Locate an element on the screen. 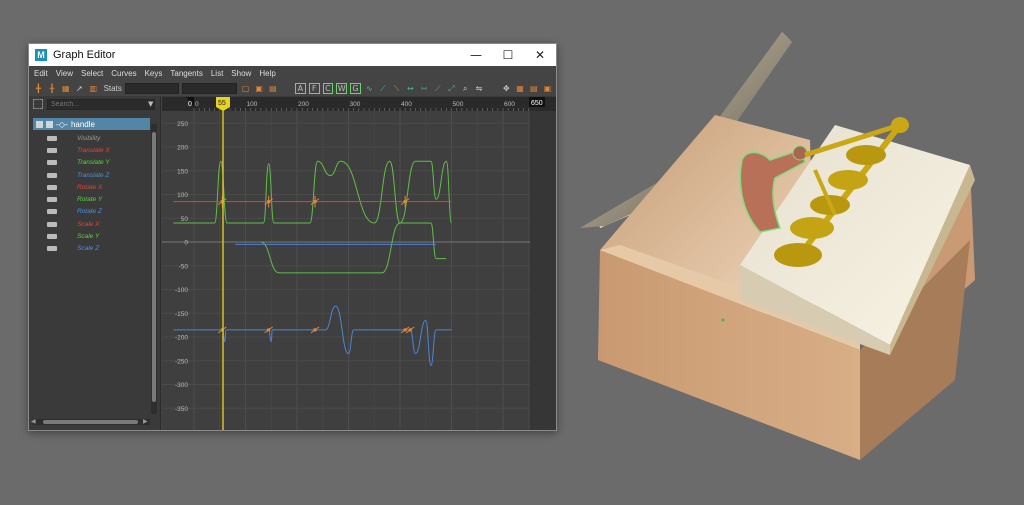 The image size is (1024, 505). attribute-label: Rotate Y is located at coordinates (90, 200).